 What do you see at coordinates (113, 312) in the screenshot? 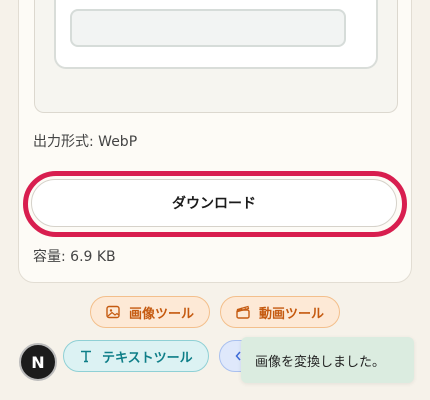
I see `image-icon` at bounding box center [113, 312].